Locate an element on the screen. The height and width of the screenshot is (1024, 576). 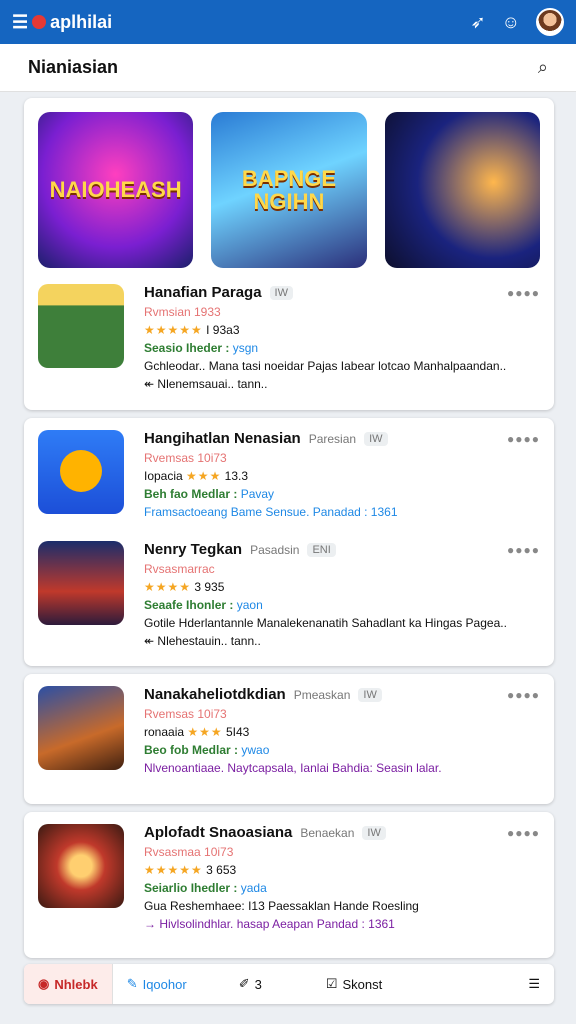
top-actions: ➶ ☺ is located at coordinates (517, 22).